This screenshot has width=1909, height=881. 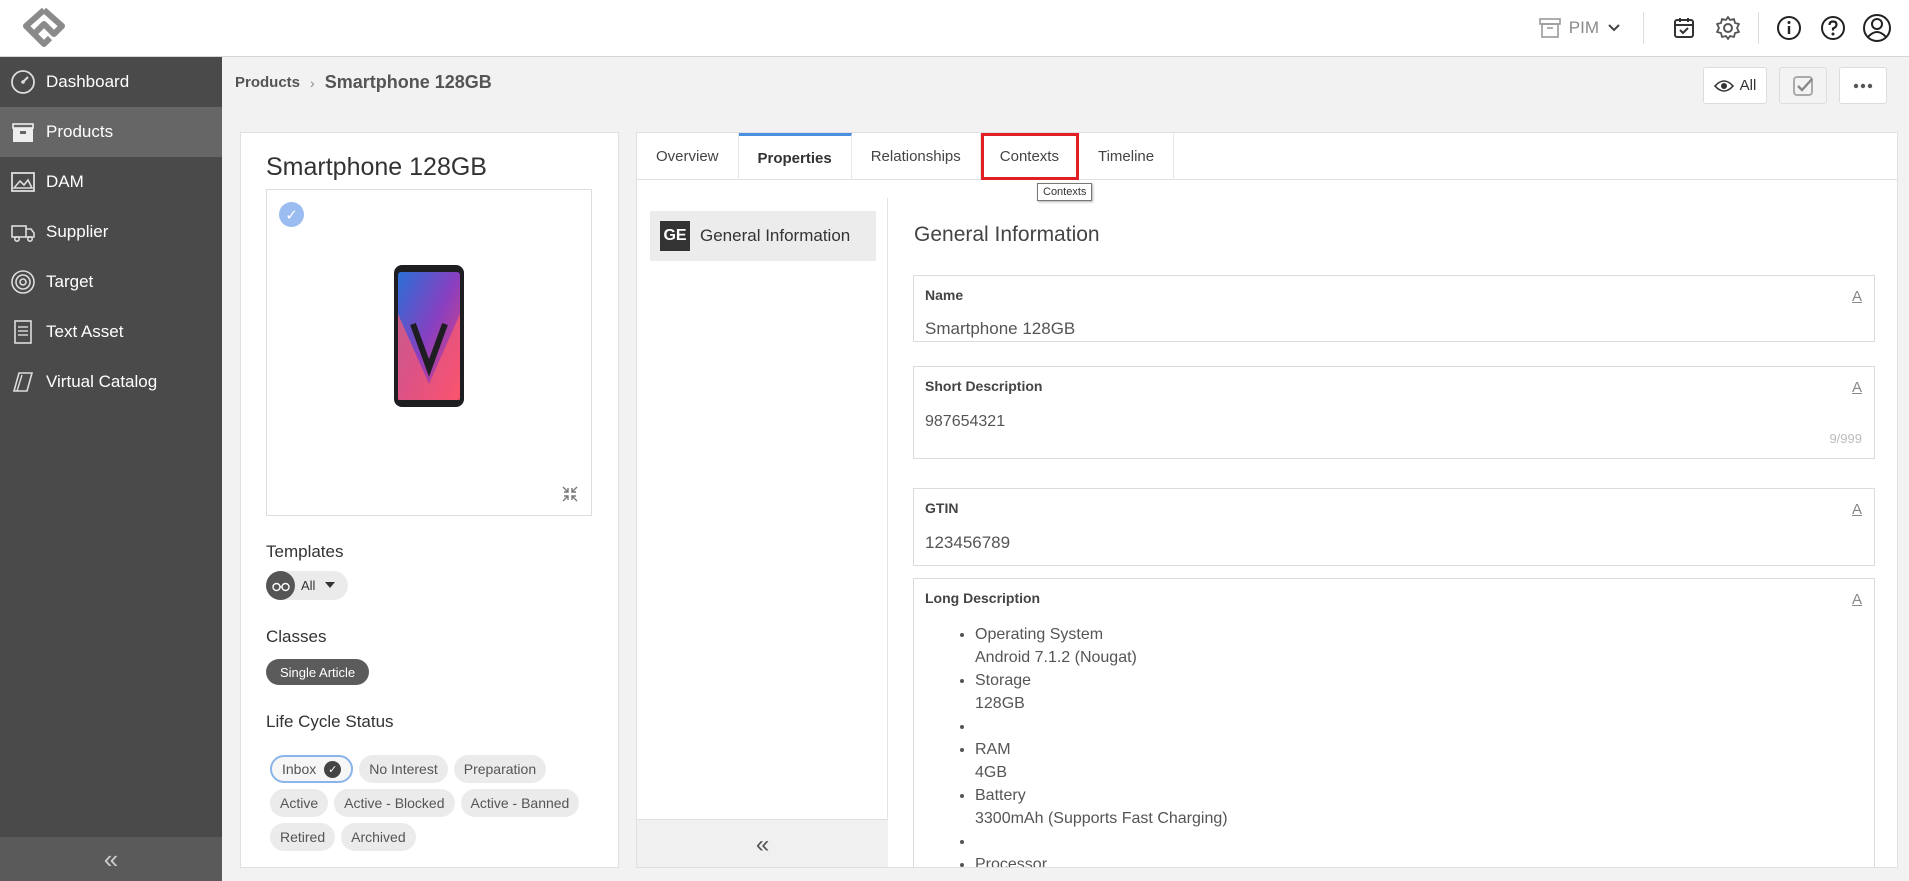 What do you see at coordinates (967, 543) in the screenshot?
I see `gtin-field-value: 123456789` at bounding box center [967, 543].